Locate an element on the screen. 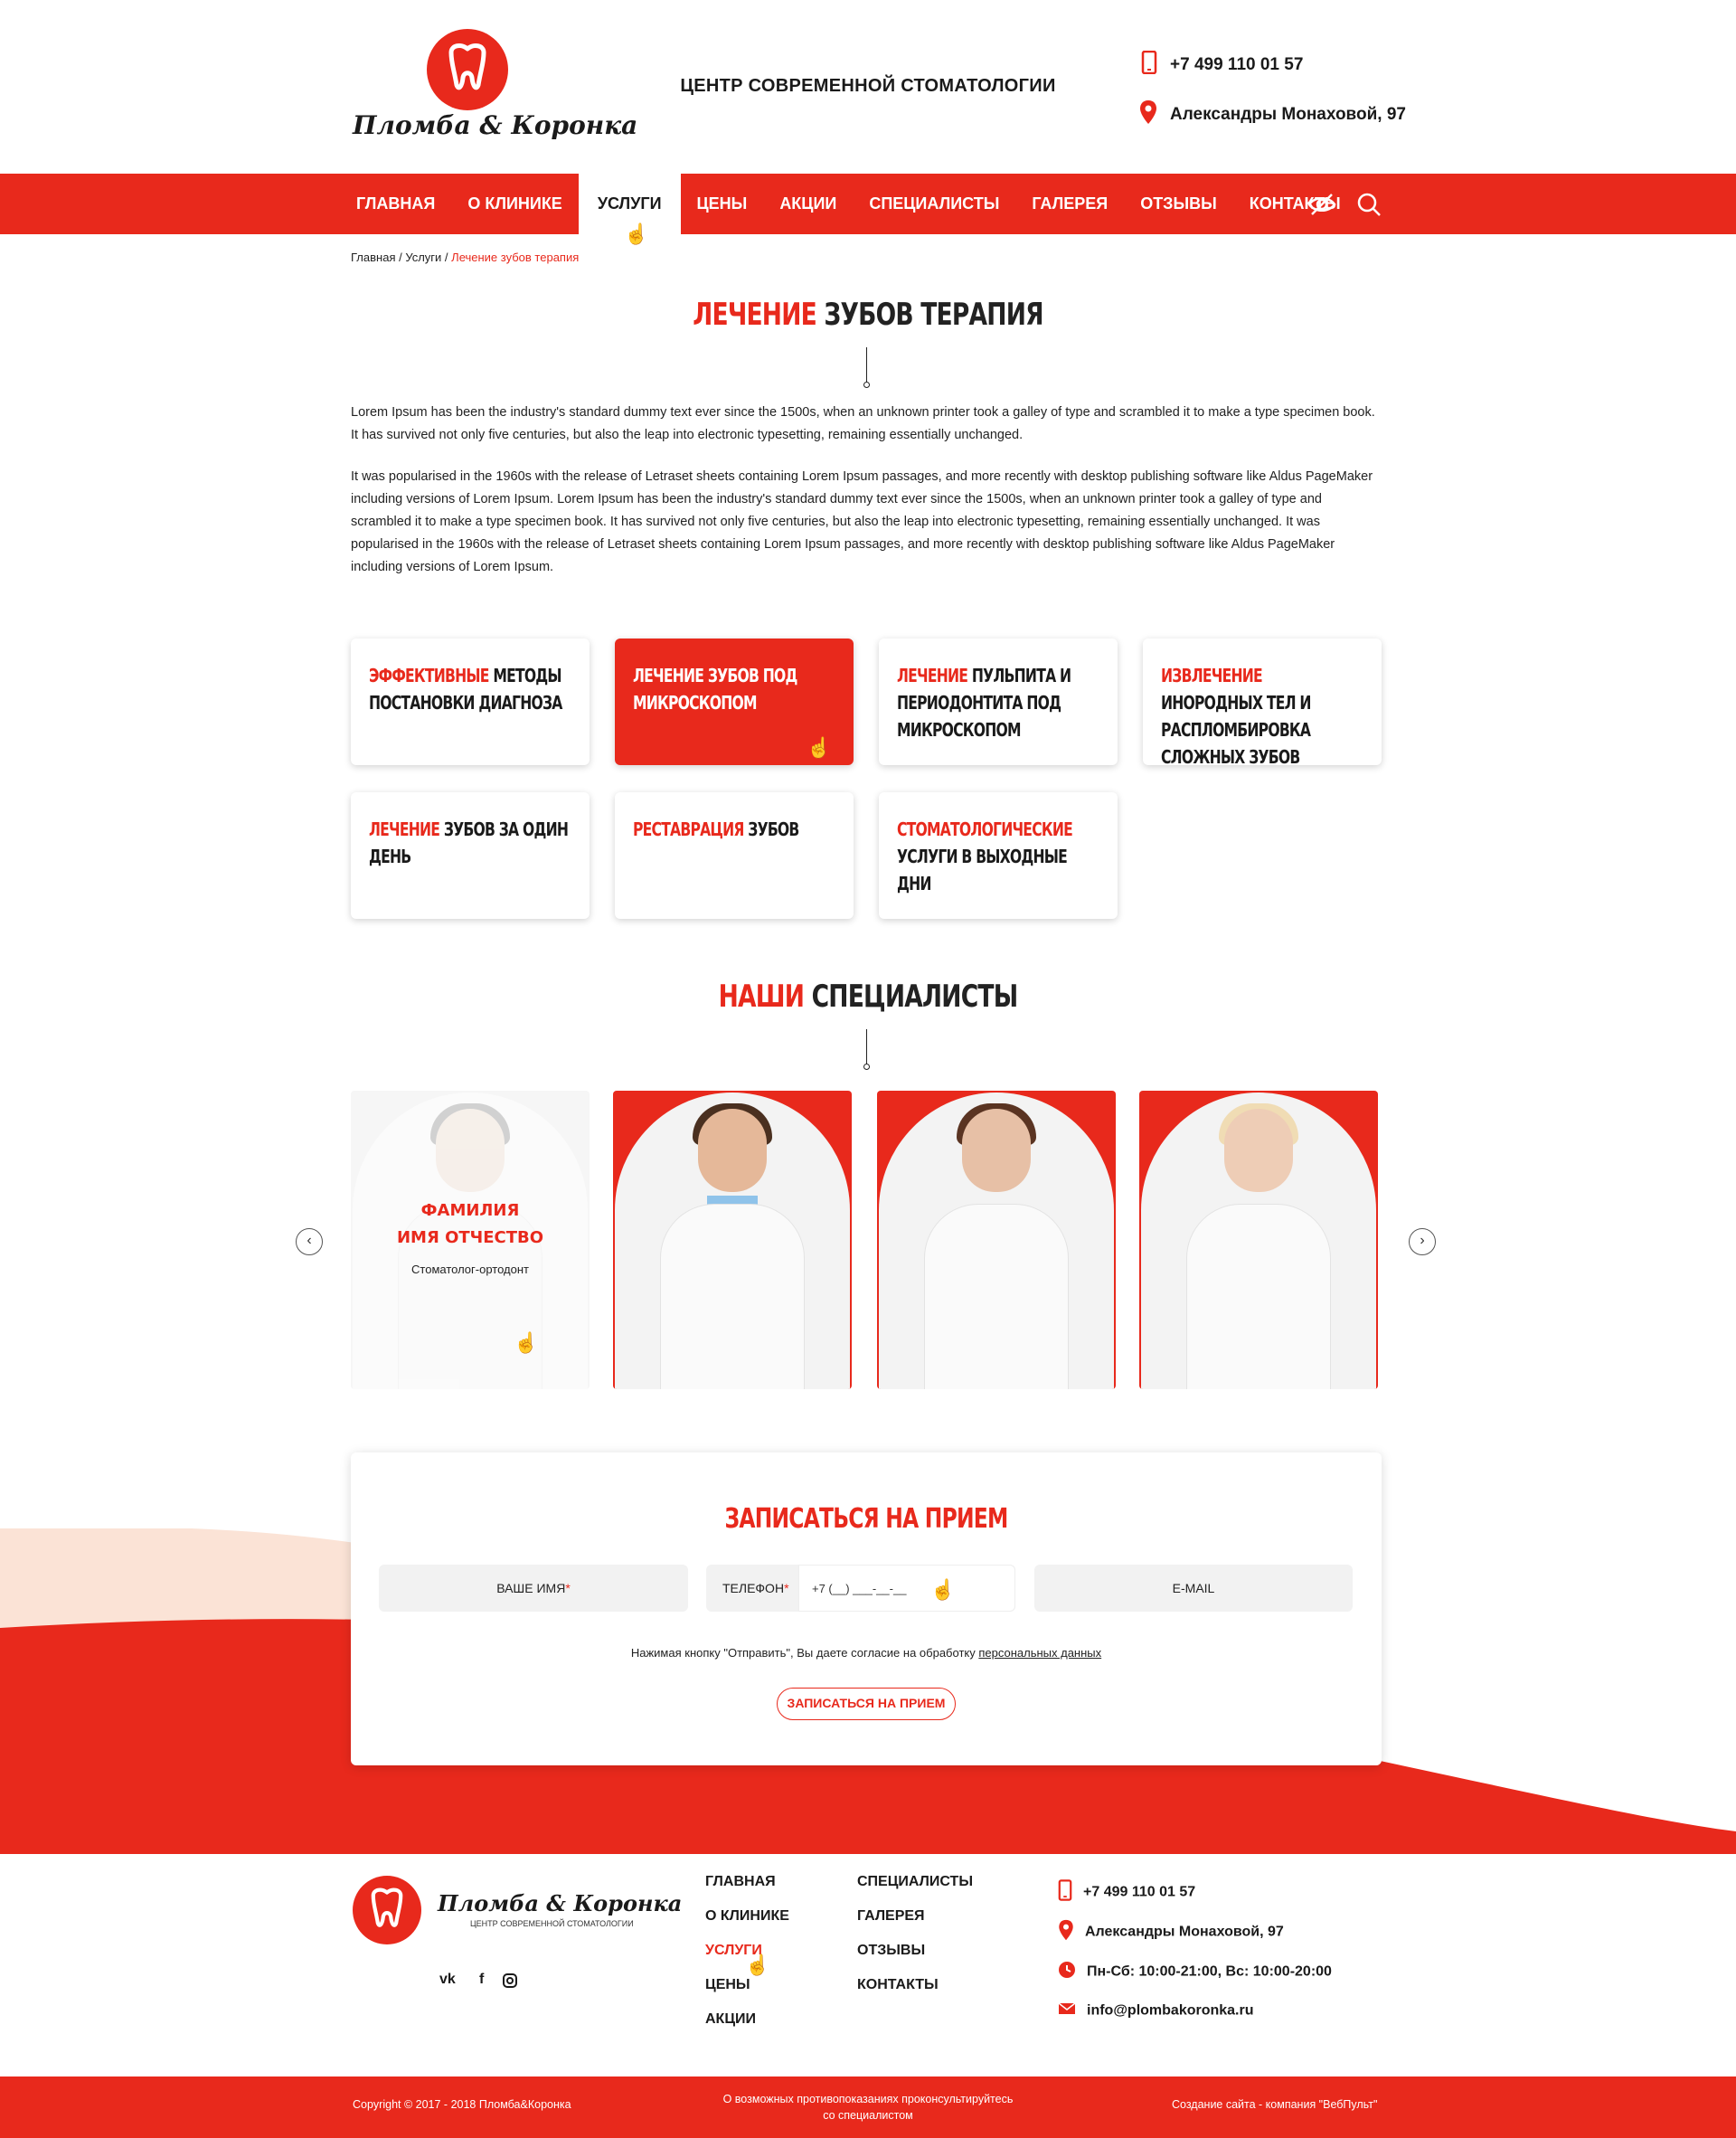 This screenshot has width=1736, height=2138. service-card-title-highlight: СТОМАТОЛОГИЧЕСКИЕ is located at coordinates (985, 829).